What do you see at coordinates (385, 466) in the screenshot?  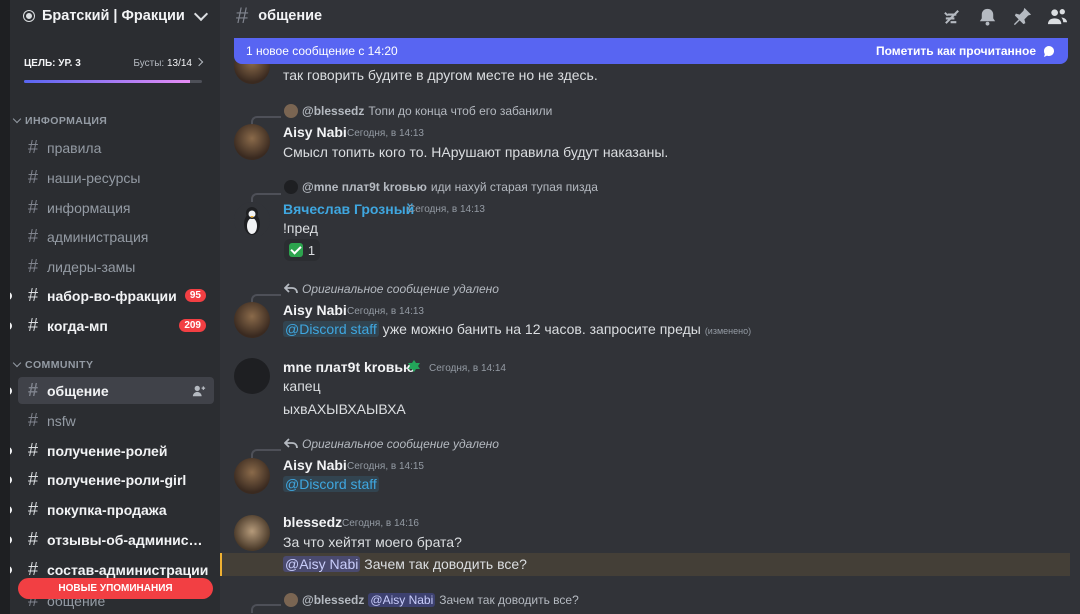 I see `message-timestamp: Сегодня, в 14:15` at bounding box center [385, 466].